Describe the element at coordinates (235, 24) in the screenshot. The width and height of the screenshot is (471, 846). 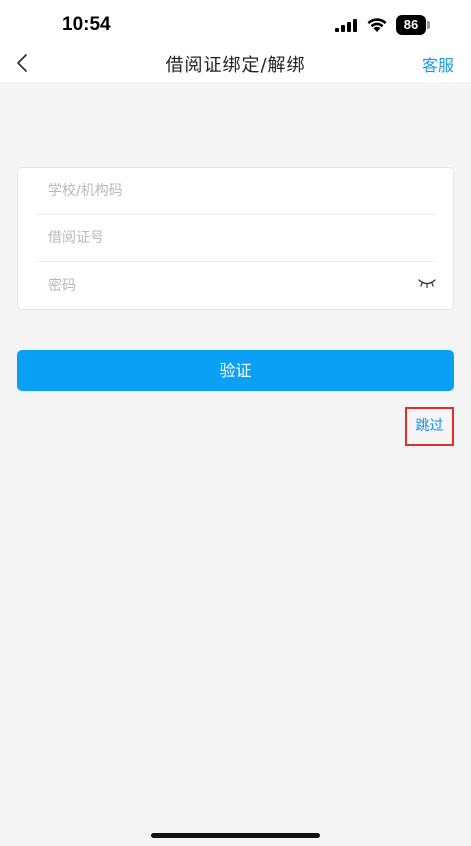
I see `status-bar: 10:54 86` at that location.